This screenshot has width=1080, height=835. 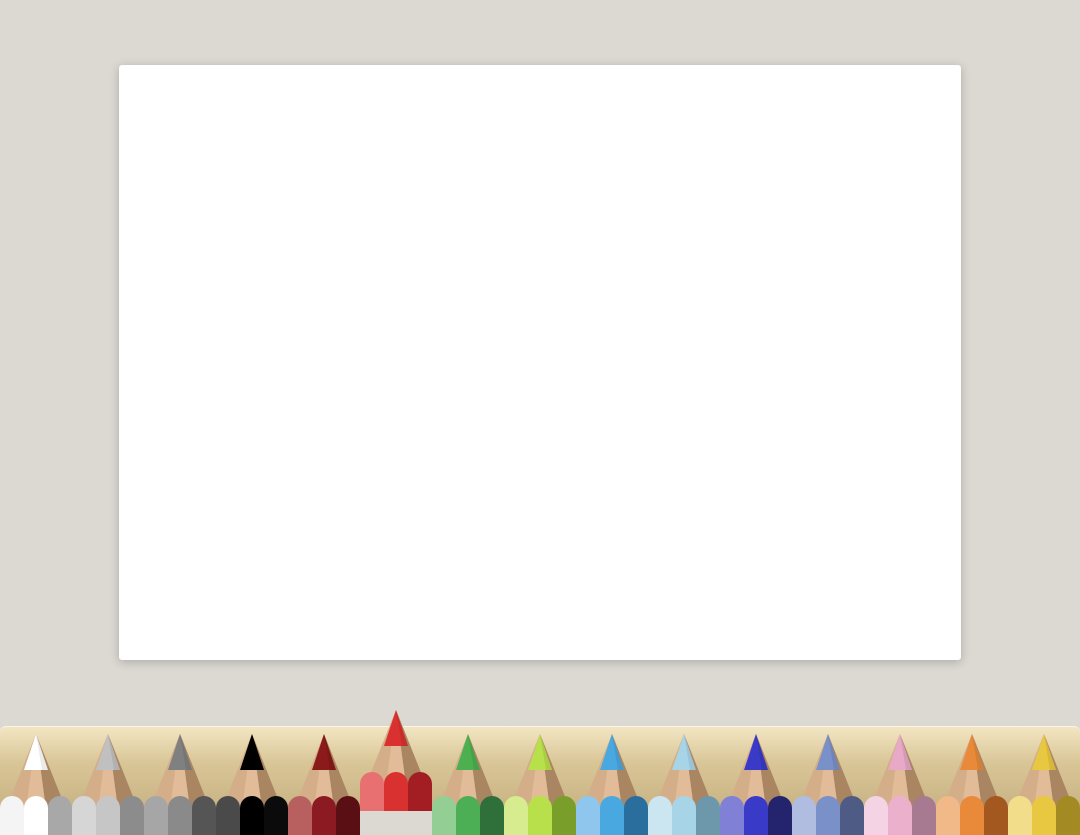 What do you see at coordinates (684, 784) in the screenshot?
I see `pencil-light-blue-icon` at bounding box center [684, 784].